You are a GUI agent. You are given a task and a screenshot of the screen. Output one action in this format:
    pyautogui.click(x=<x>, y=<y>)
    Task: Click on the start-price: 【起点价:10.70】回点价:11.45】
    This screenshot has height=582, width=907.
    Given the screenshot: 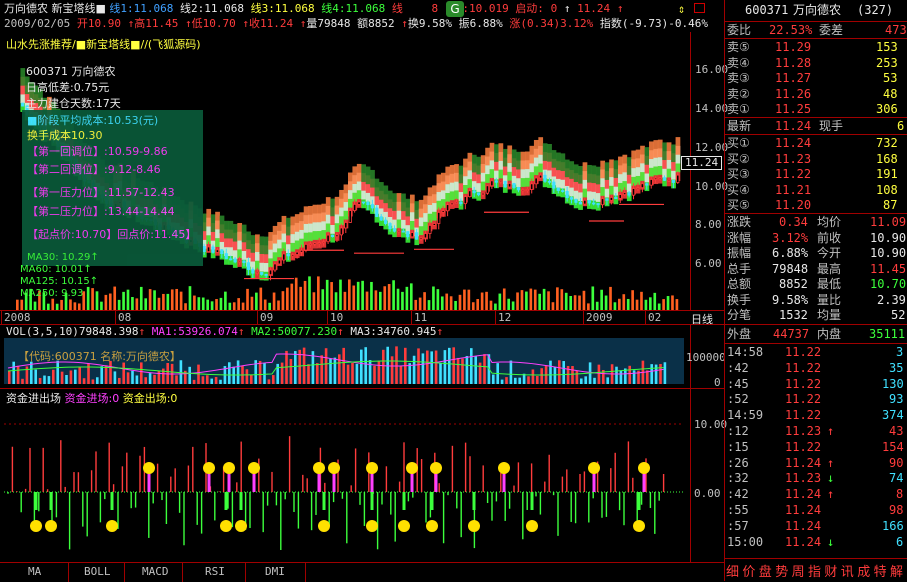 What is the action you would take?
    pyautogui.click(x=112, y=234)
    